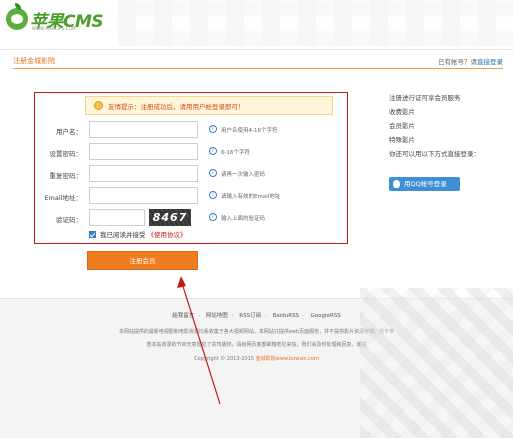 This screenshot has width=513, height=438. I want to click on sidebar-item: 会员影片, so click(402, 126).